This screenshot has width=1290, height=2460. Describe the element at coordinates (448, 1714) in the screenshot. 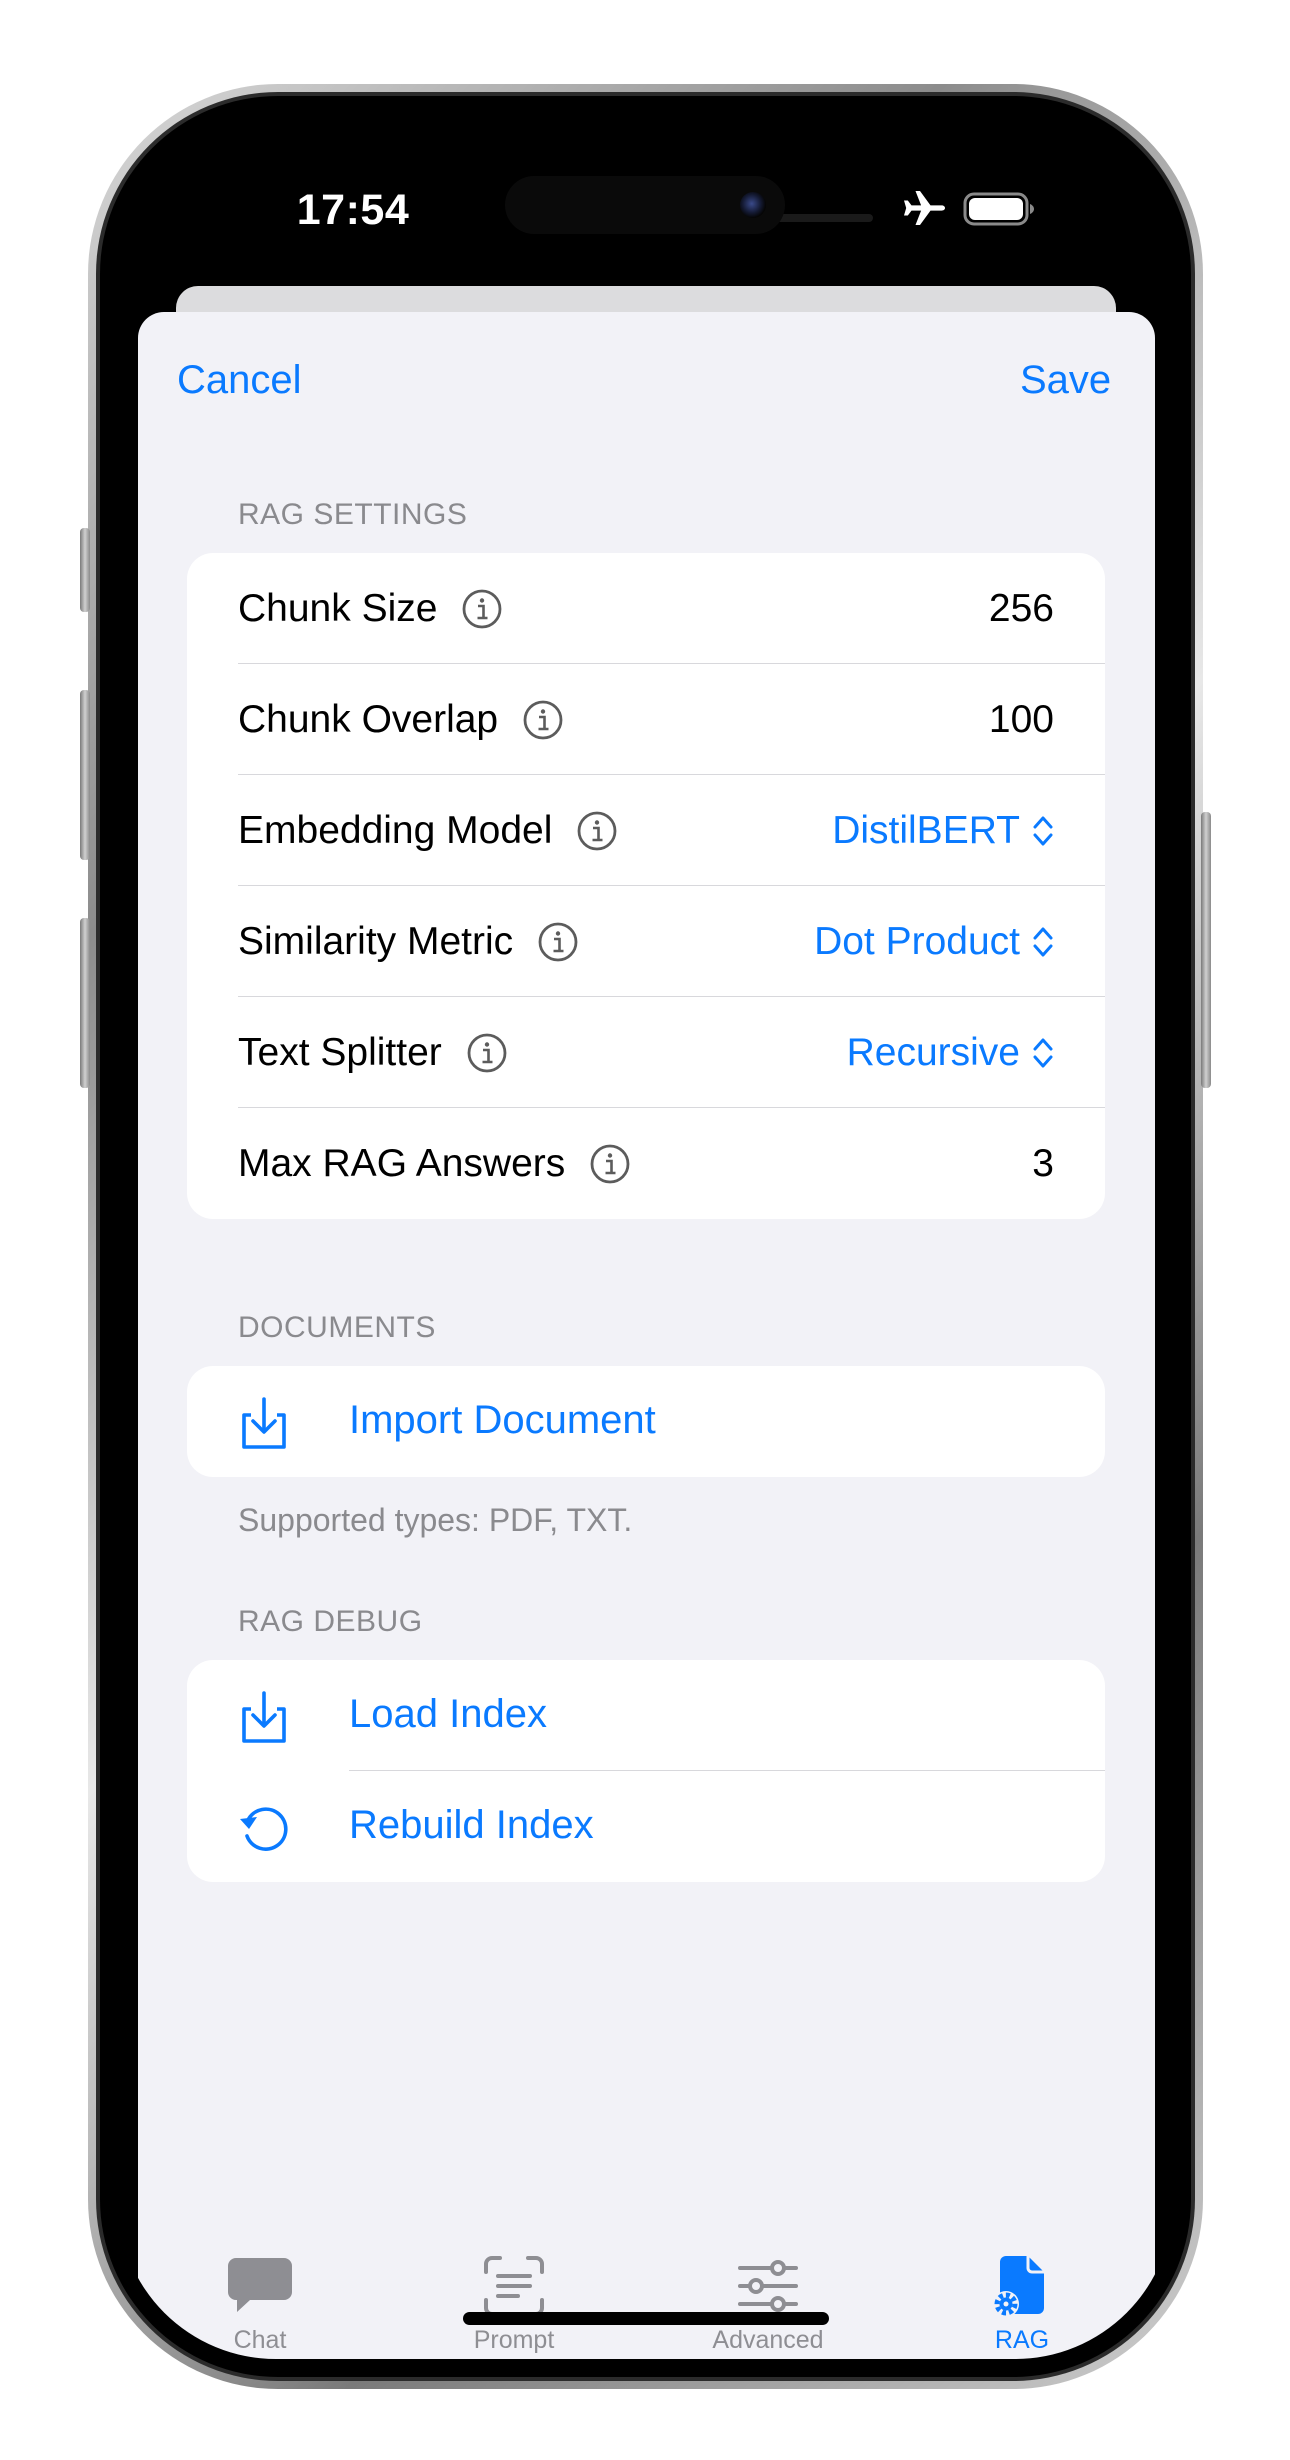

I see `load-index-label: Load Index` at that location.